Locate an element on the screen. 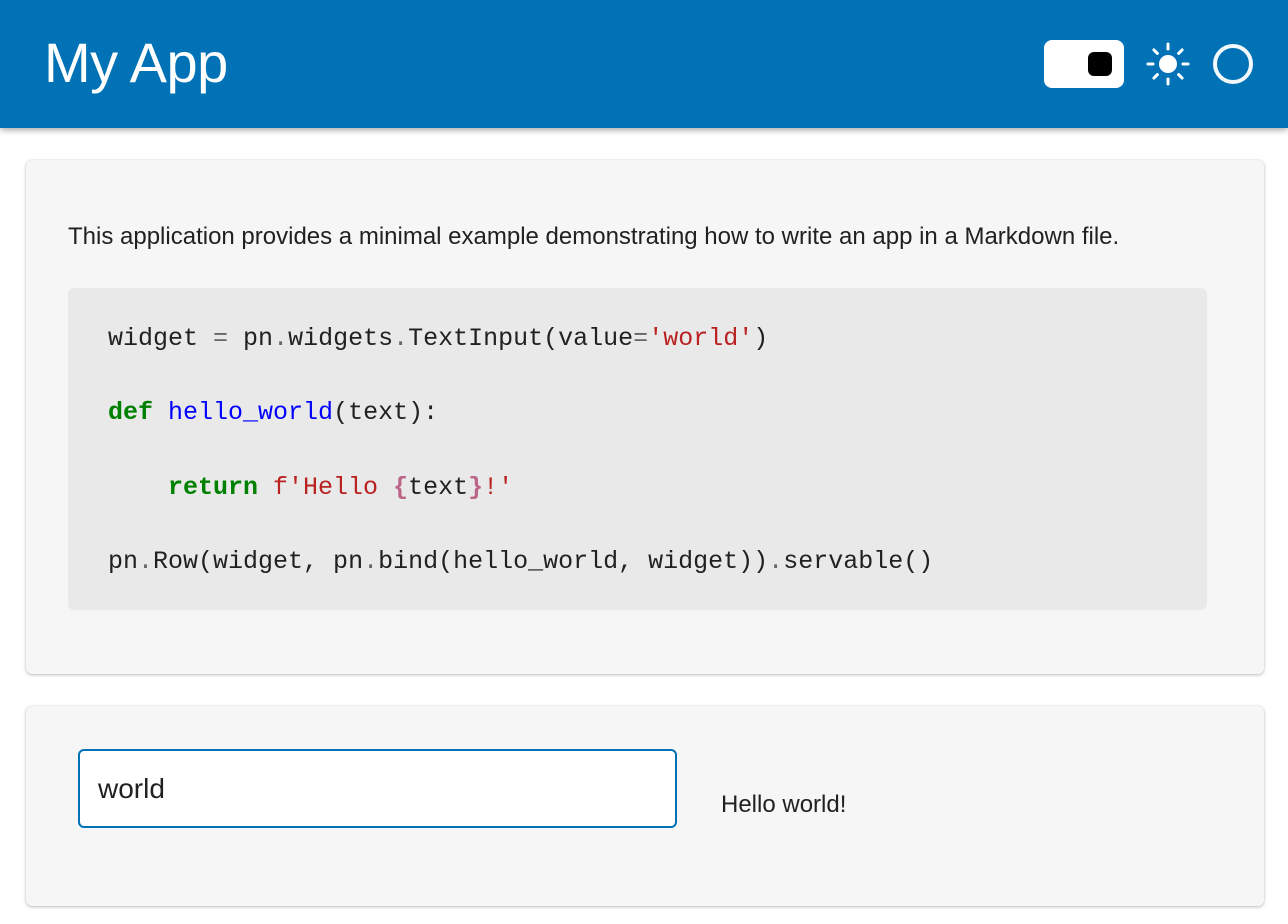 This screenshot has width=1288, height=924. app-header: My App is located at coordinates (644, 64).